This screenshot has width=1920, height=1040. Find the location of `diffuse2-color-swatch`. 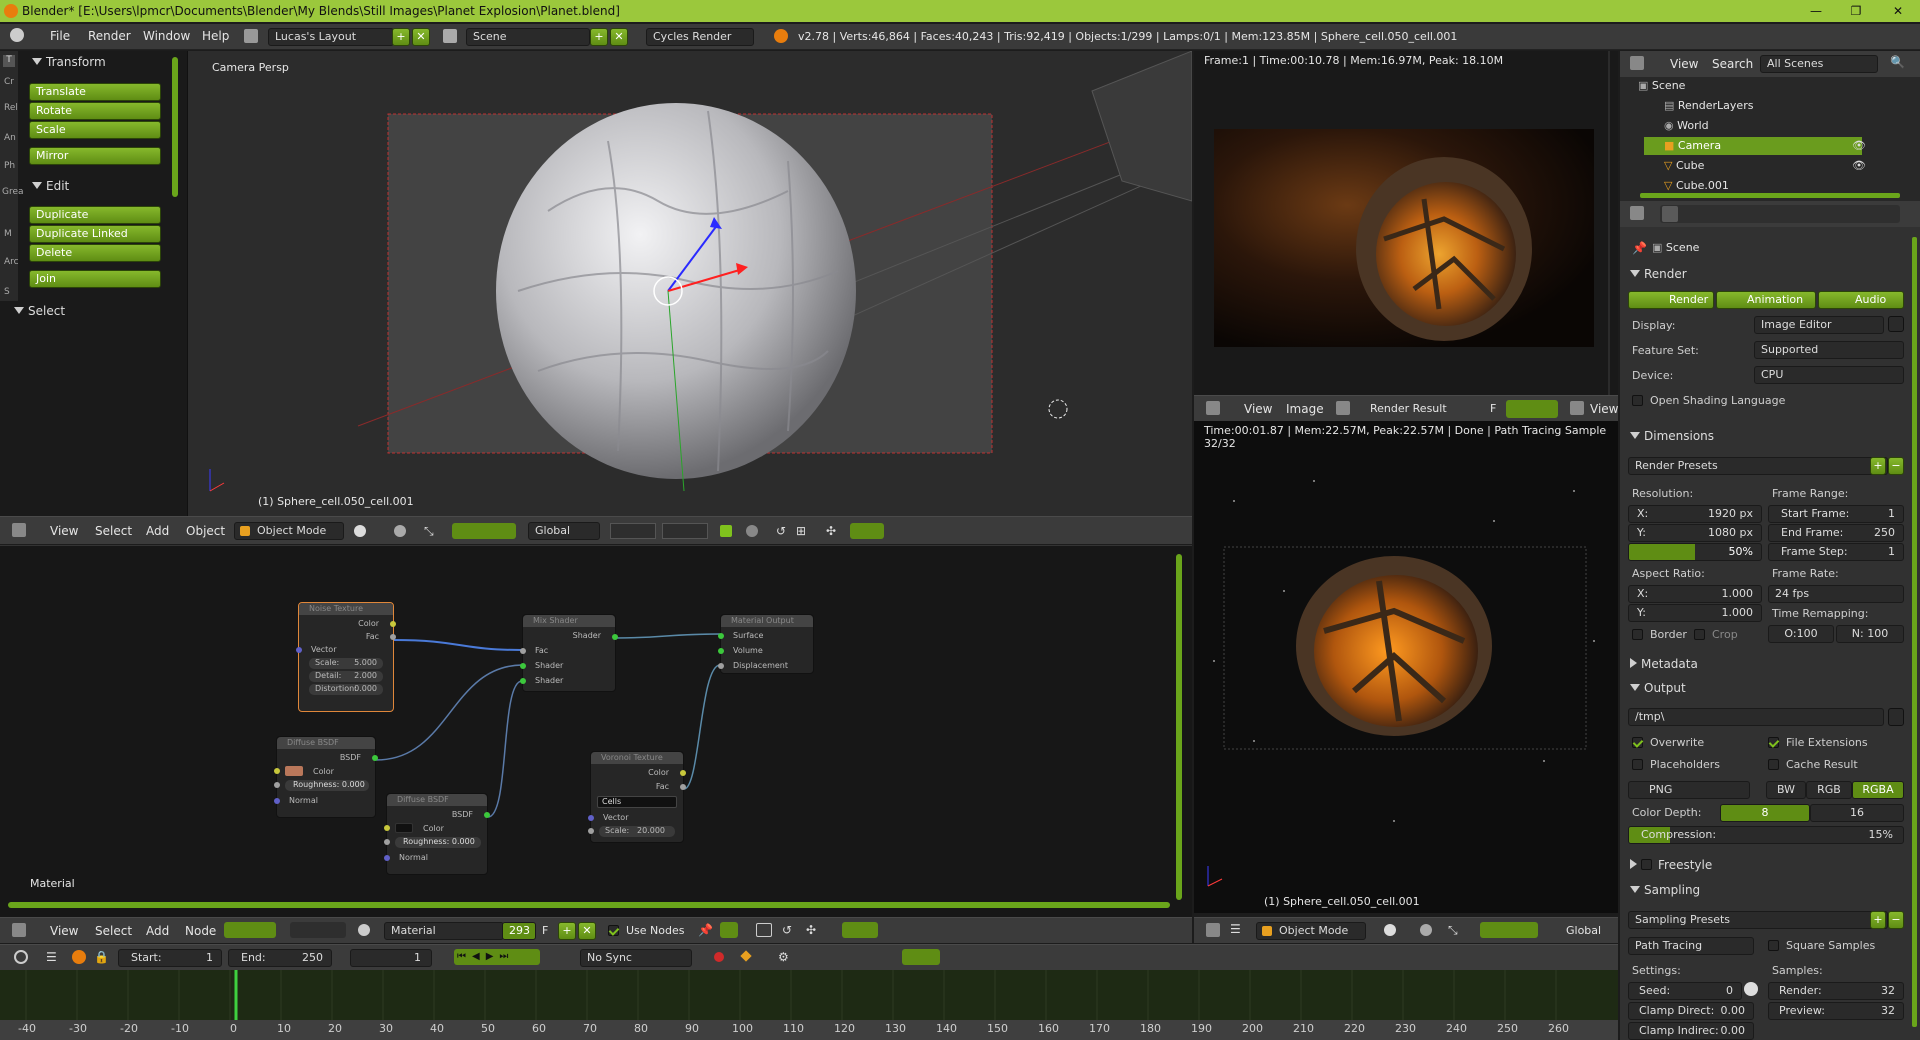

diffuse2-color-swatch is located at coordinates (404, 828).